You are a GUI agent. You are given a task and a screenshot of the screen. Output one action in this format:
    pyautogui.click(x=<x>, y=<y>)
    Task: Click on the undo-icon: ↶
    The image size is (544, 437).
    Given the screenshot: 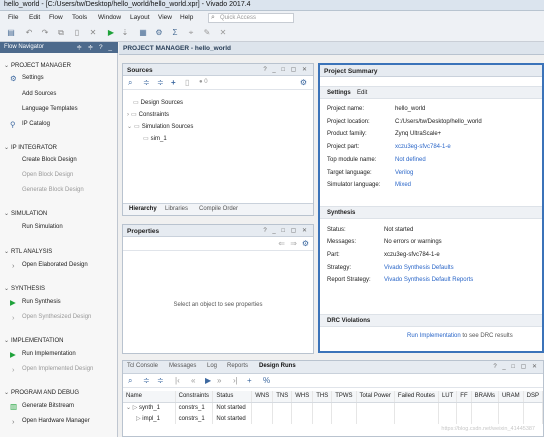 What is the action you would take?
    pyautogui.click(x=29, y=33)
    